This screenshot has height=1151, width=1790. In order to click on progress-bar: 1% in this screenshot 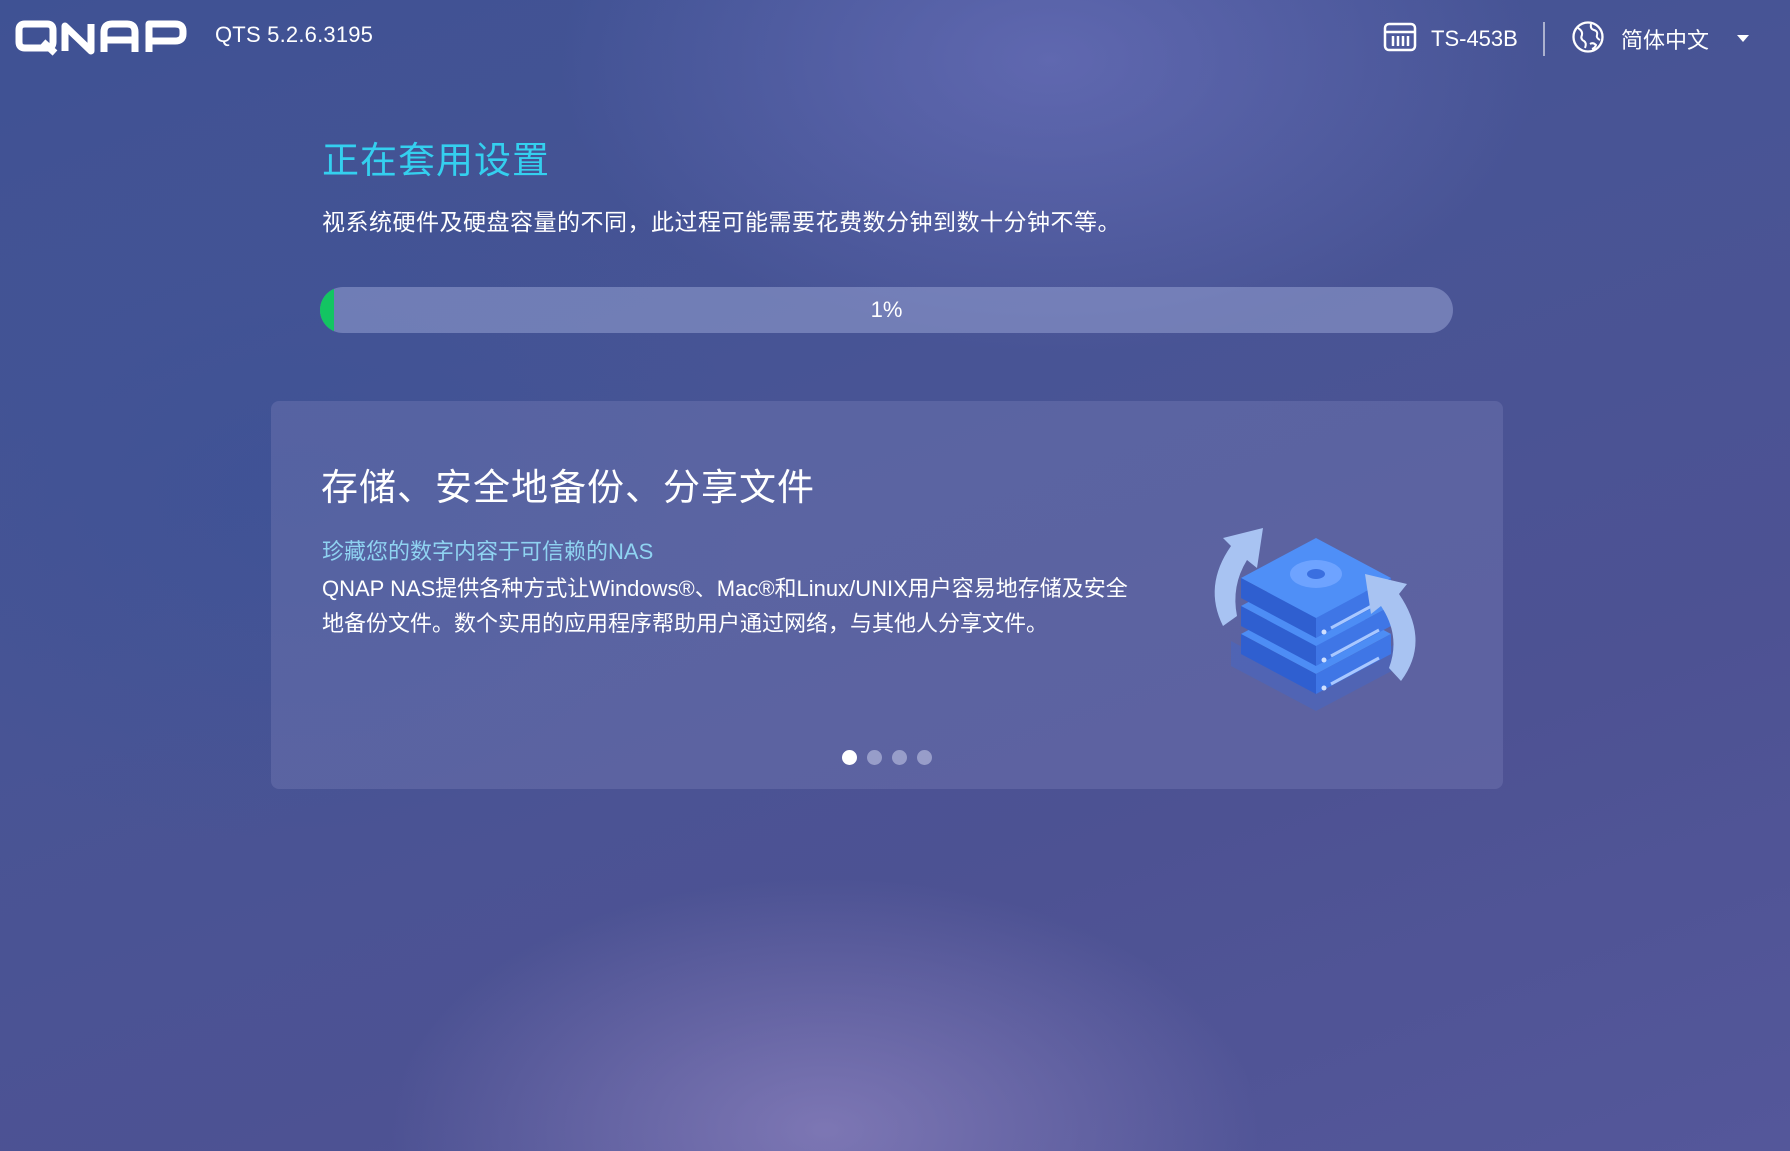, I will do `click(886, 310)`.